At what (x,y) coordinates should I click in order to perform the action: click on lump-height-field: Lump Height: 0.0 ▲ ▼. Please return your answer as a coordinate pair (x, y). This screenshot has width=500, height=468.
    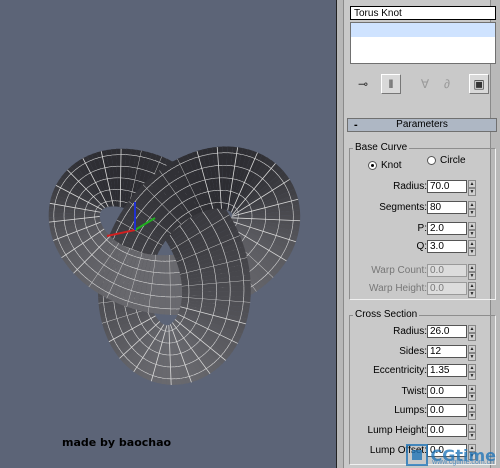
    Looking at the image, I should click on (407, 432).